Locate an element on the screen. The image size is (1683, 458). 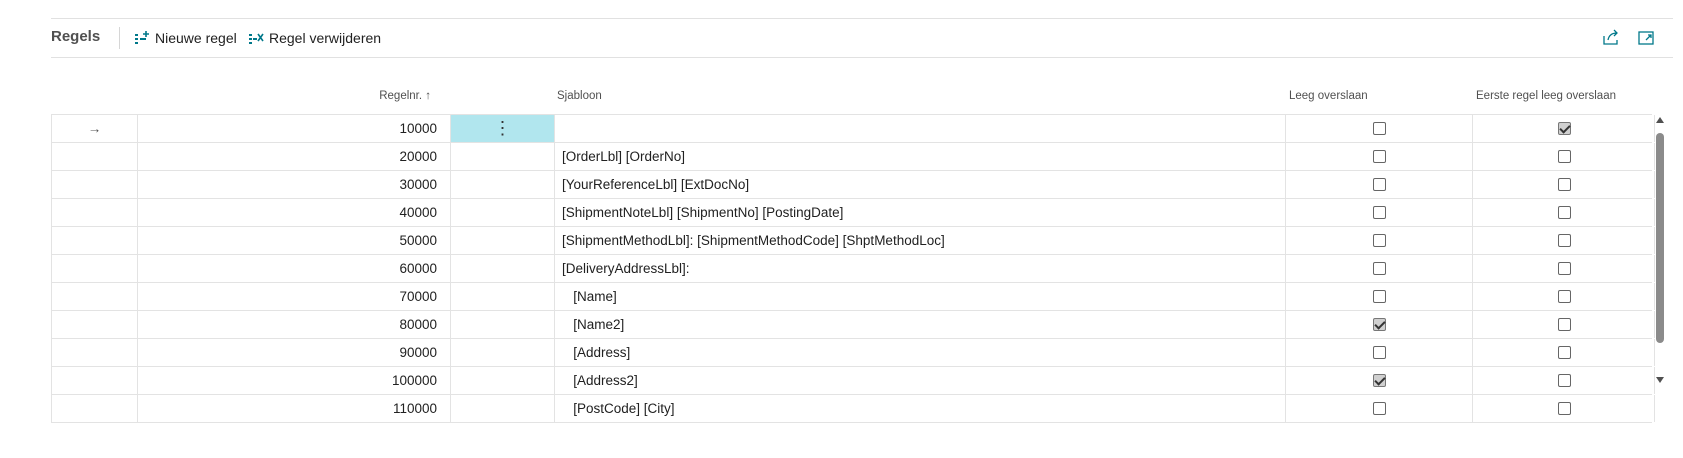
toolbar: Regels Nieuwe regel Regel verwijderen is located at coordinates (862, 38).